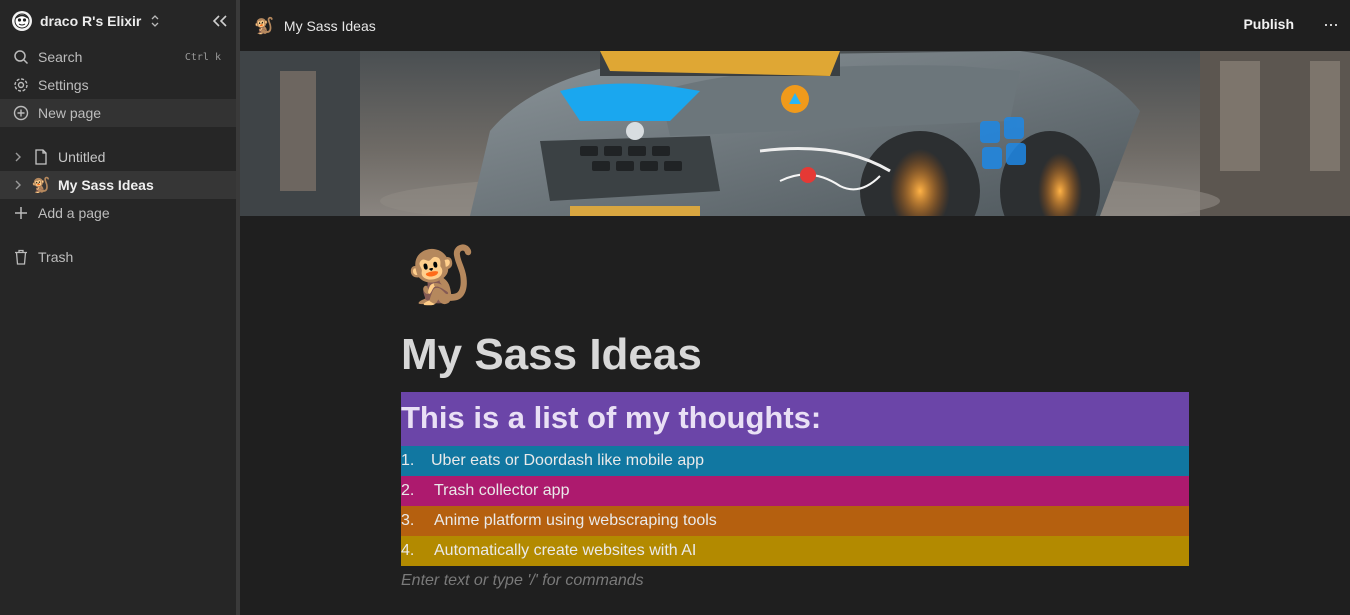 The width and height of the screenshot is (1350, 615). Describe the element at coordinates (202, 57) in the screenshot. I see `search-shortcut: Ctrl k` at that location.